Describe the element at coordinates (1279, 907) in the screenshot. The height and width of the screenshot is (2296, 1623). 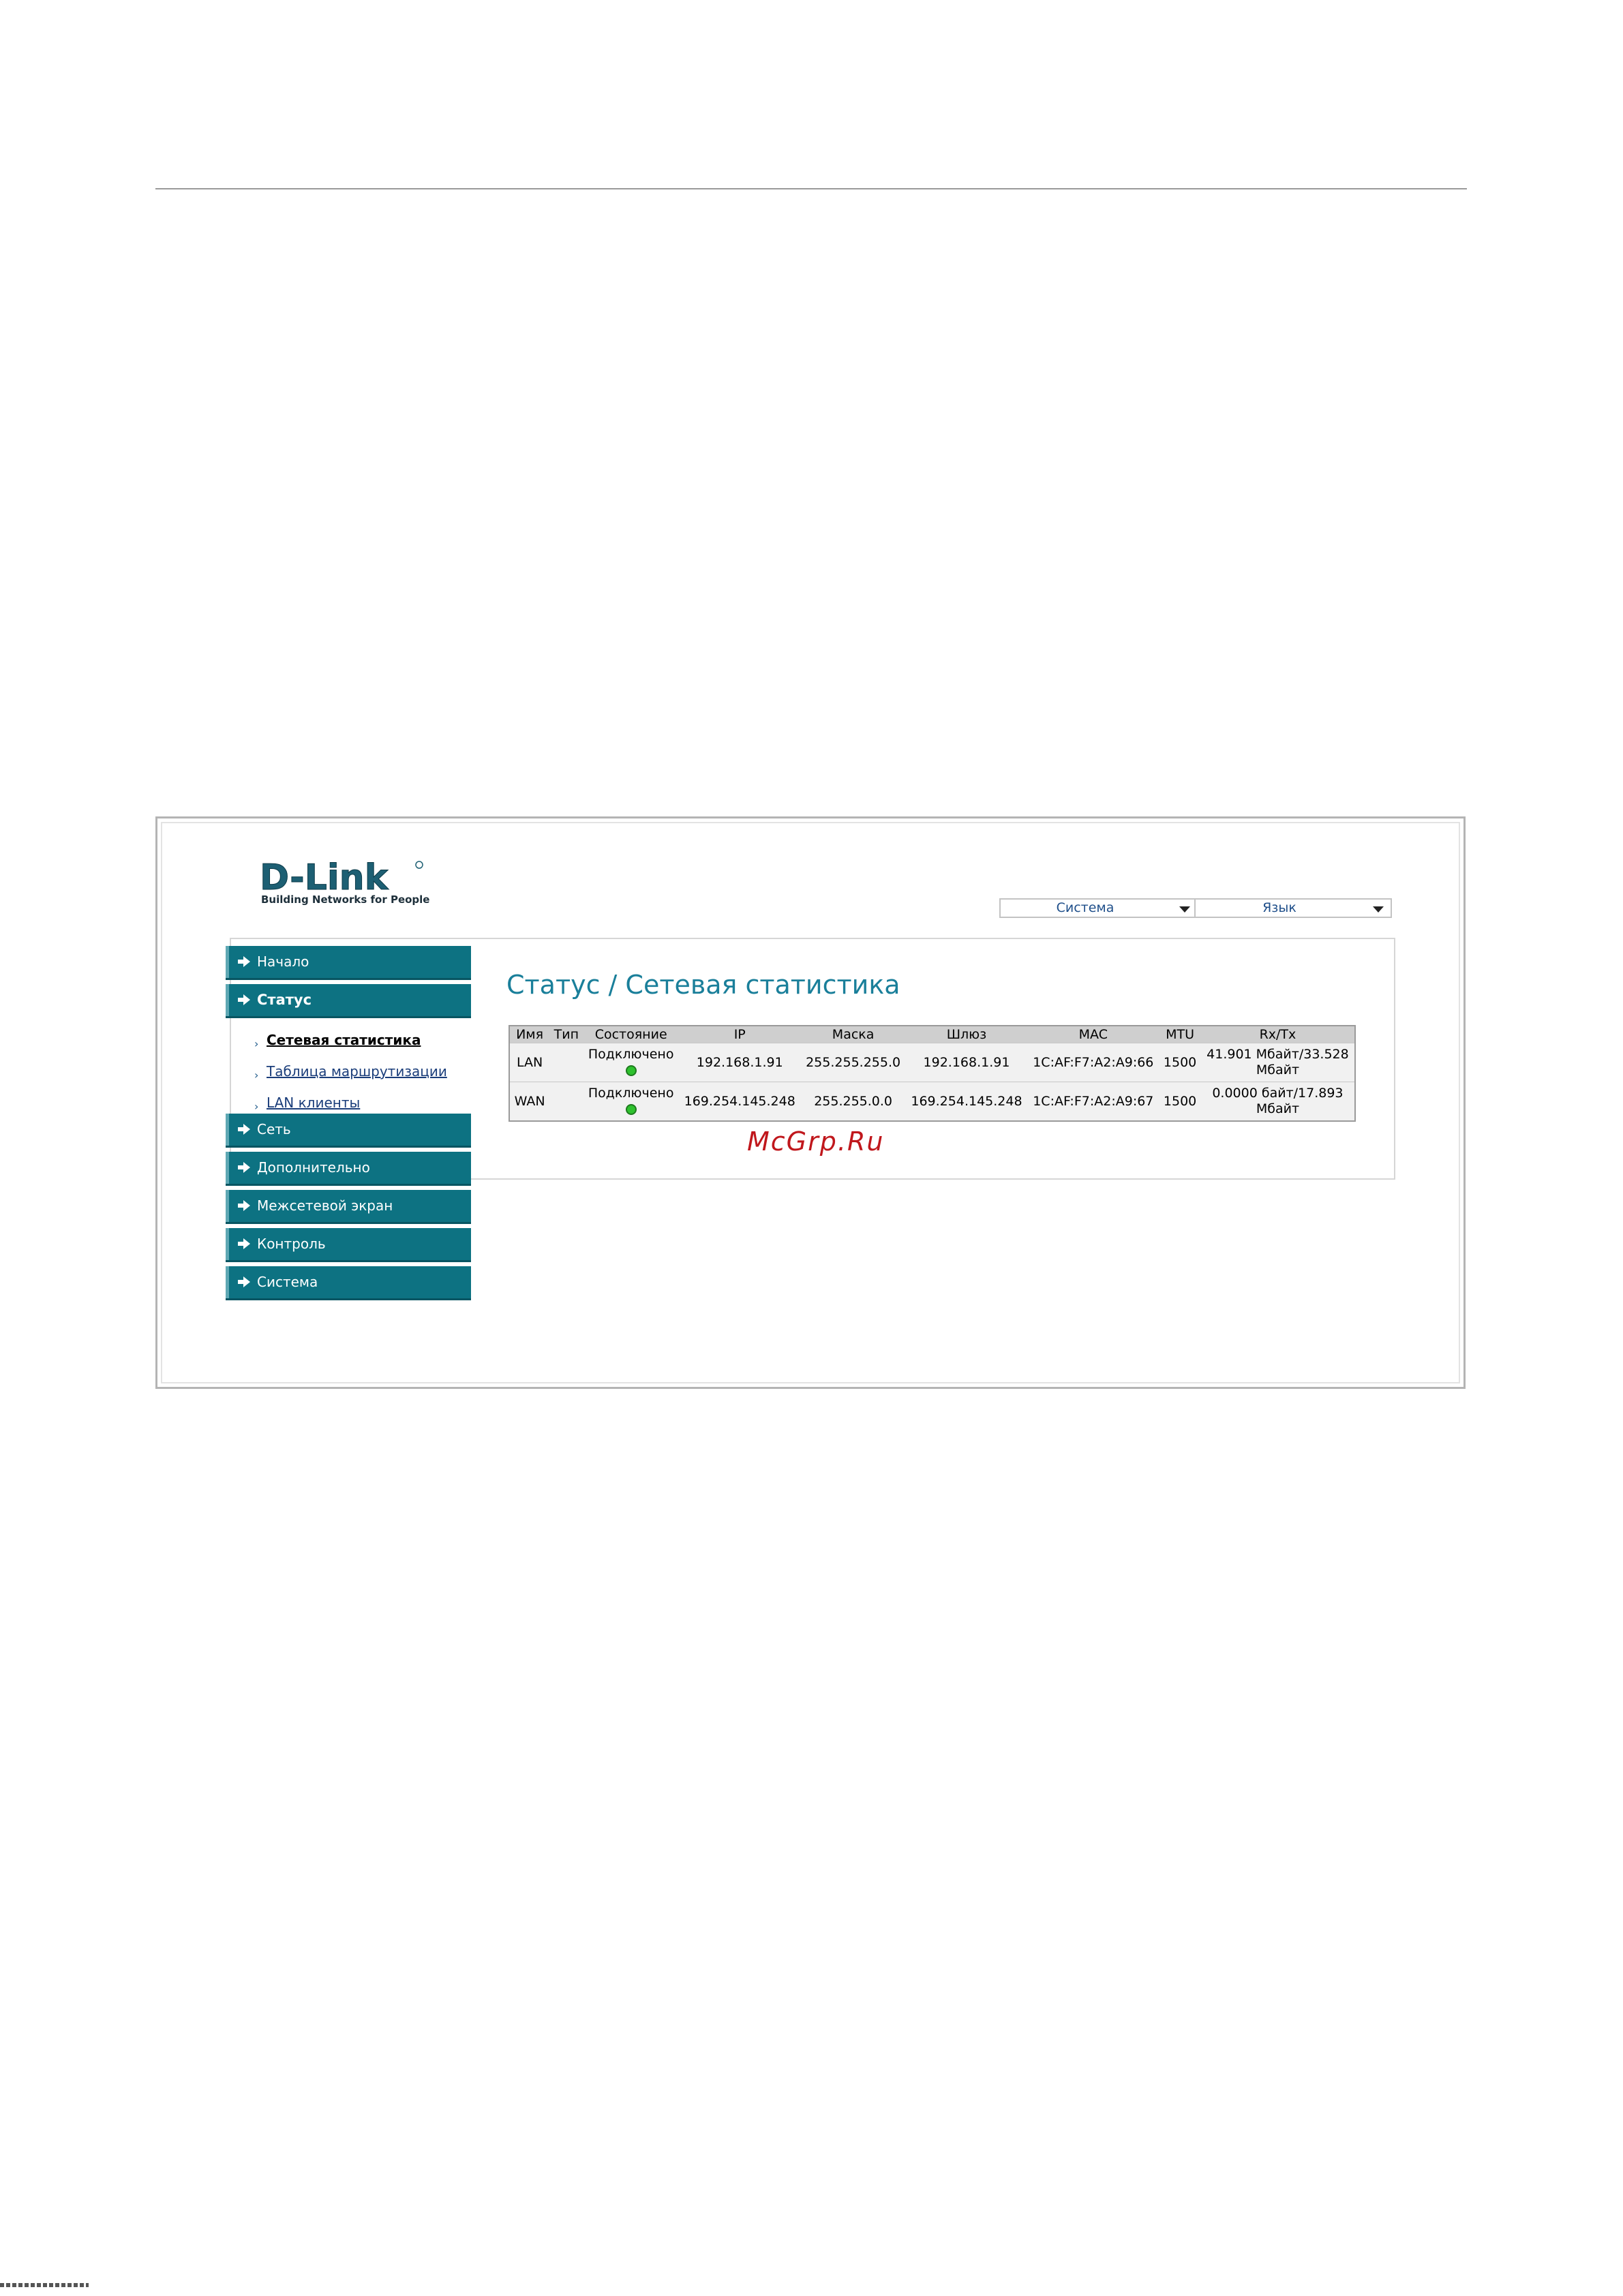
I see `language-dropdown-value: Язык` at that location.